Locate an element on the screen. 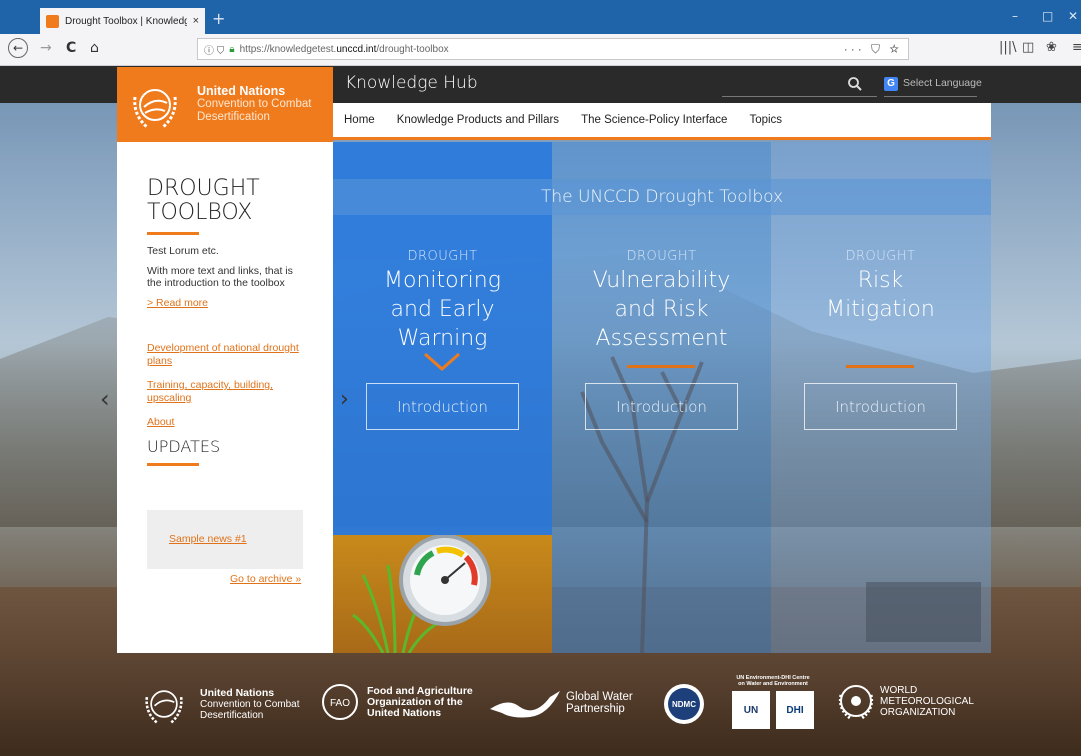  org-sub-line: Desertification is located at coordinates (233, 117).